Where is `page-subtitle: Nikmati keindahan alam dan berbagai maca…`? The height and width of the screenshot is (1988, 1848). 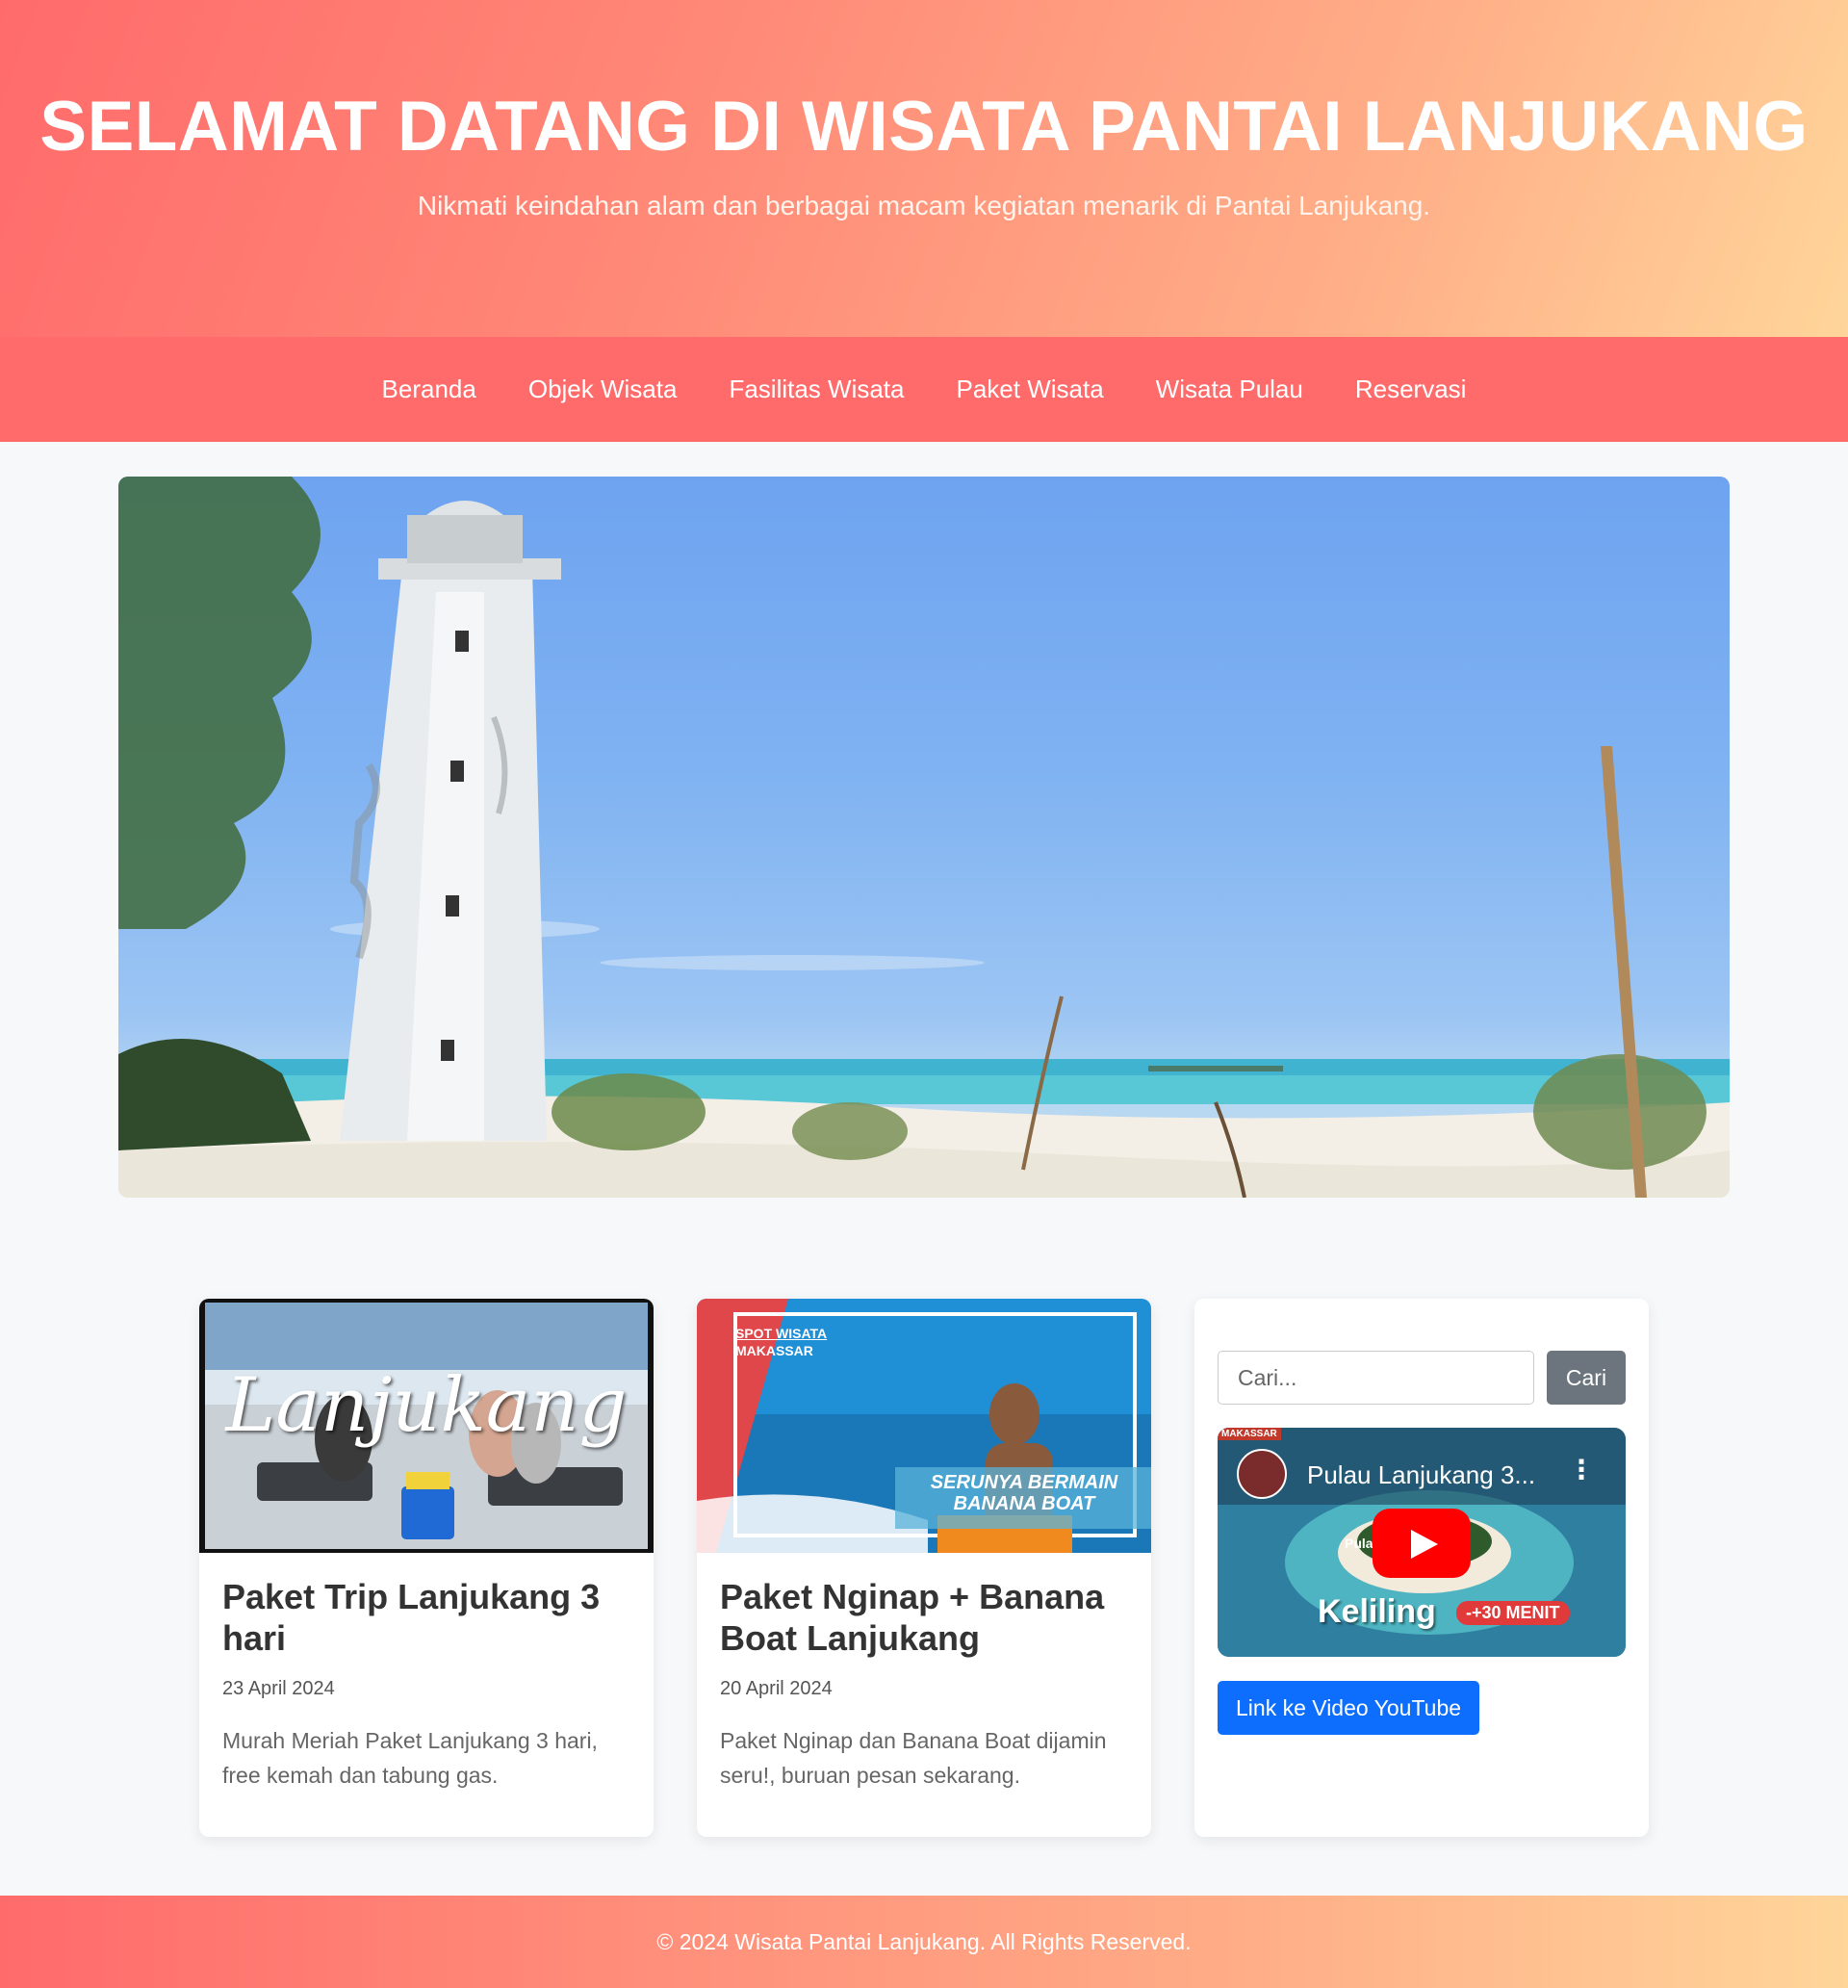
page-subtitle: Nikmati keindahan alam dan berbagai maca… is located at coordinates (924, 206).